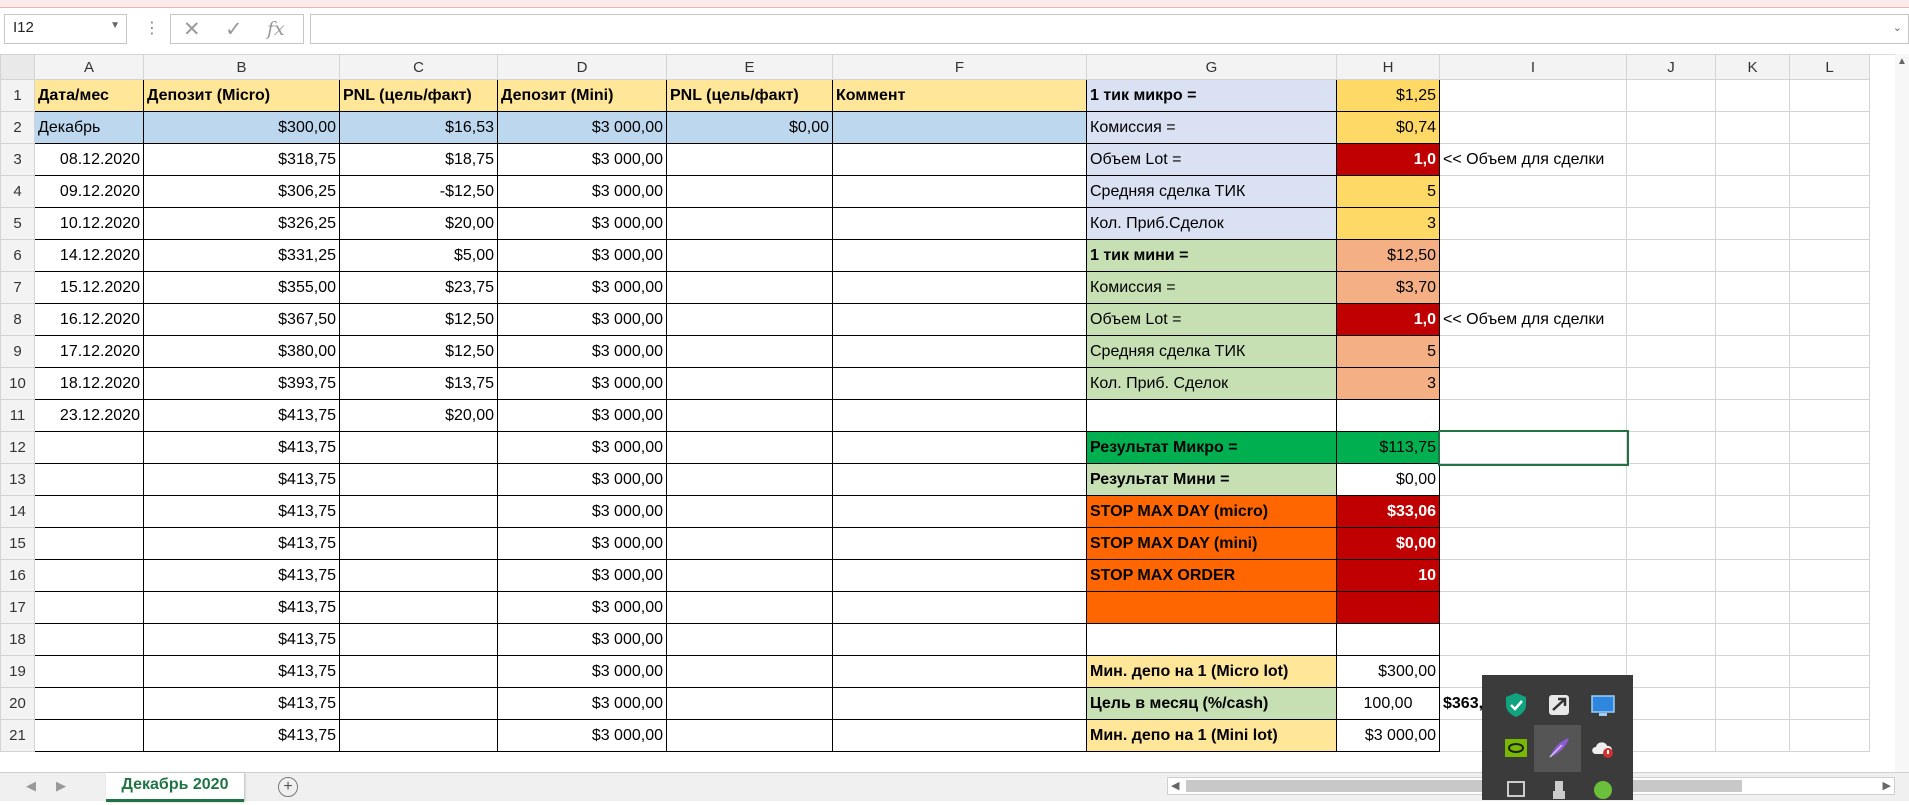 Image resolution: width=1909 pixels, height=805 pixels. What do you see at coordinates (959, 703) in the screenshot?
I see `cell-f20` at bounding box center [959, 703].